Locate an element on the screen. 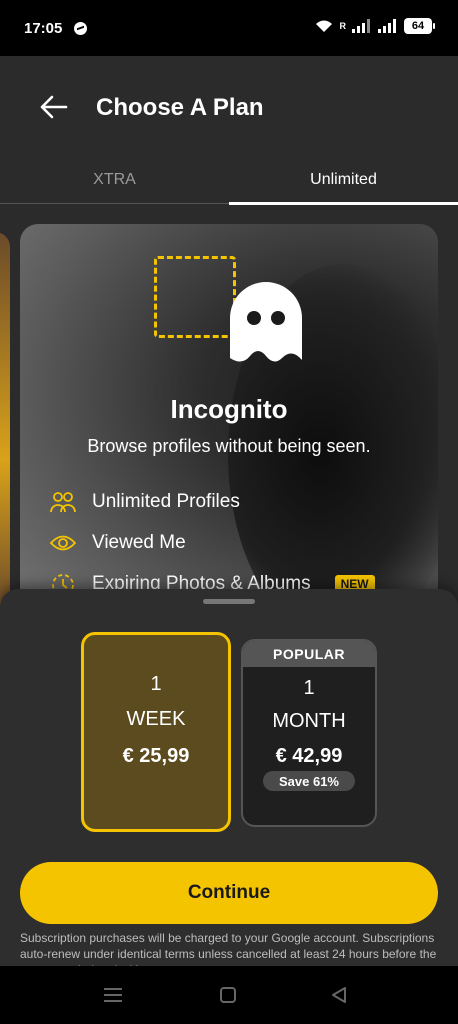 This screenshot has width=458, height=1024. dashed-frame-icon is located at coordinates (195, 297).